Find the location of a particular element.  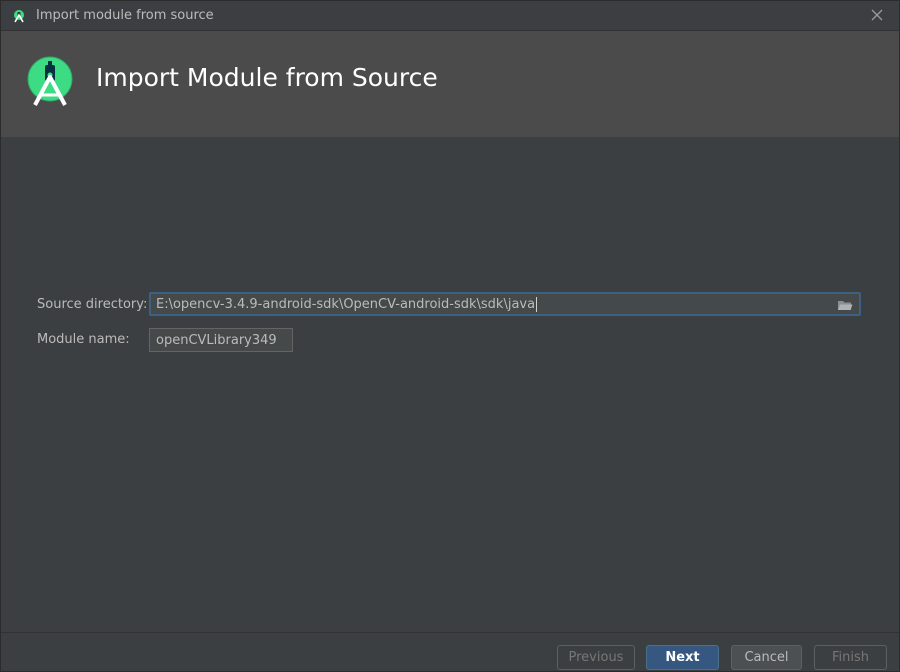

source-directory-label: Source directory: is located at coordinates (92, 304).